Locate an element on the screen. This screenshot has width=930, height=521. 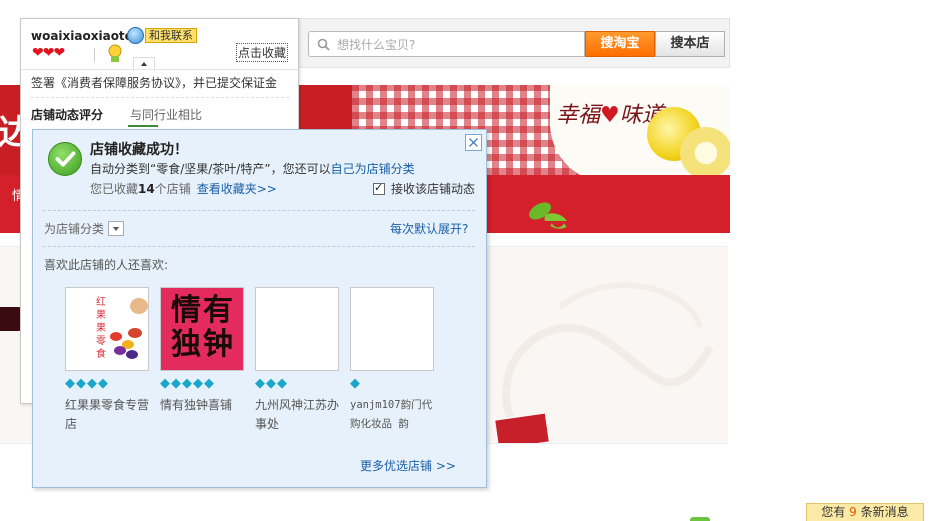
guarantee-text: 签署《消费者保障服务协议》，并已提交保证金 is located at coordinates (154, 83).